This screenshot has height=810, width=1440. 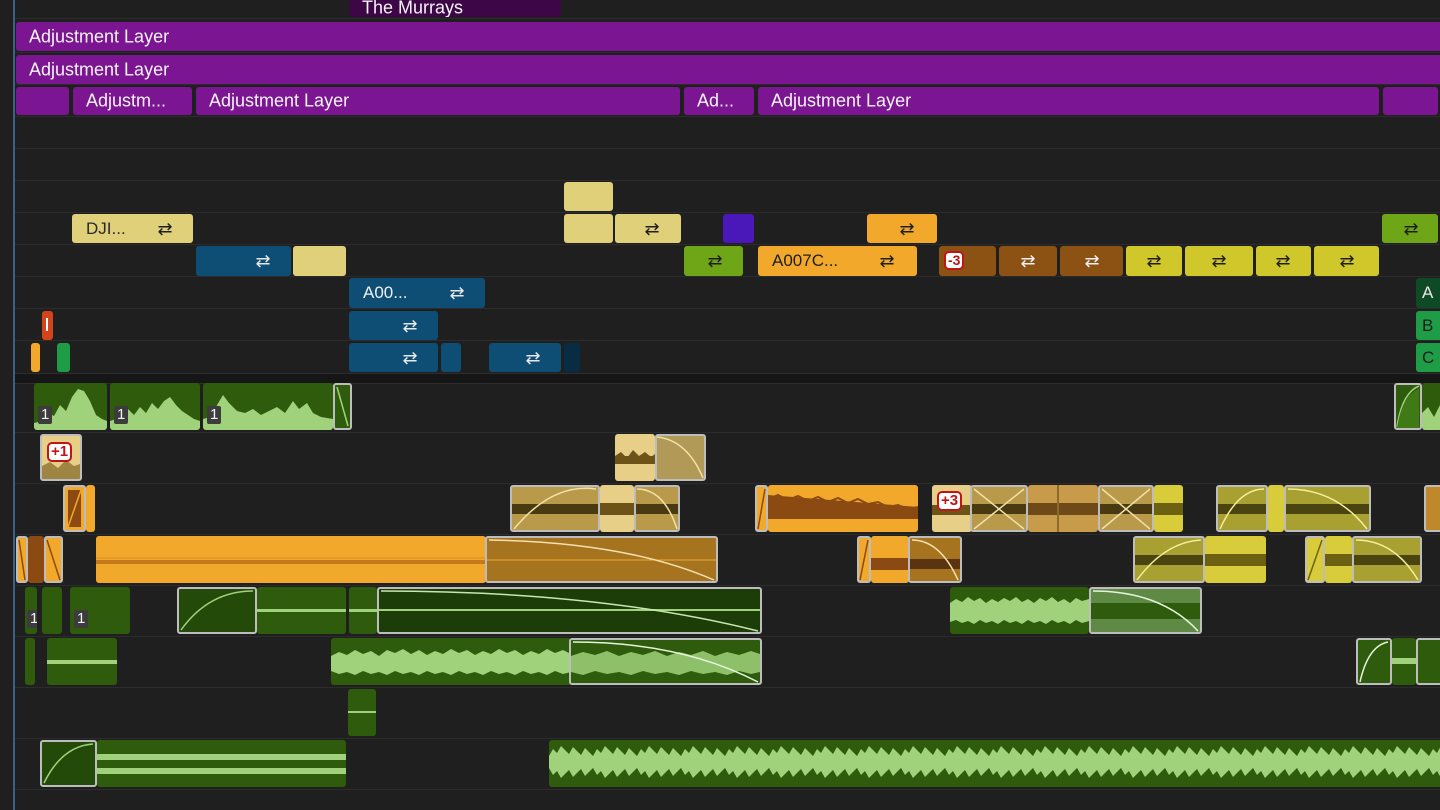 What do you see at coordinates (837, 261) in the screenshot?
I see `video-clip-a007c: A007C... ⇄` at bounding box center [837, 261].